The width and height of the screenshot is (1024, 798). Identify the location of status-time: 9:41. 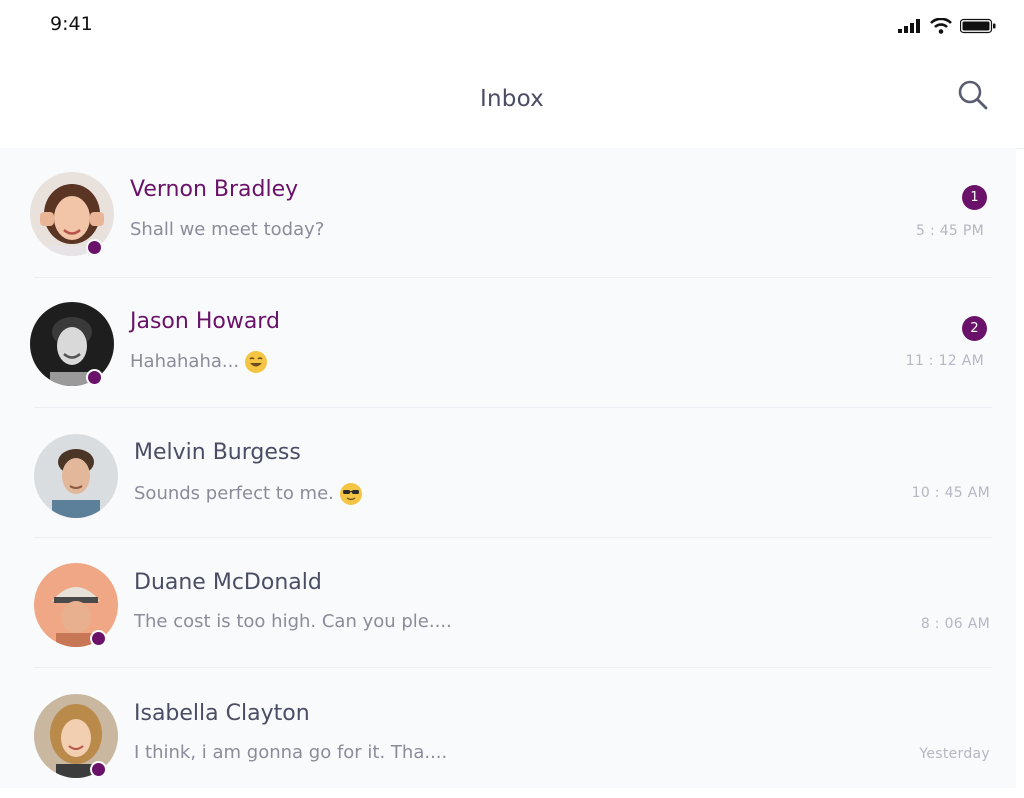
(71, 24).